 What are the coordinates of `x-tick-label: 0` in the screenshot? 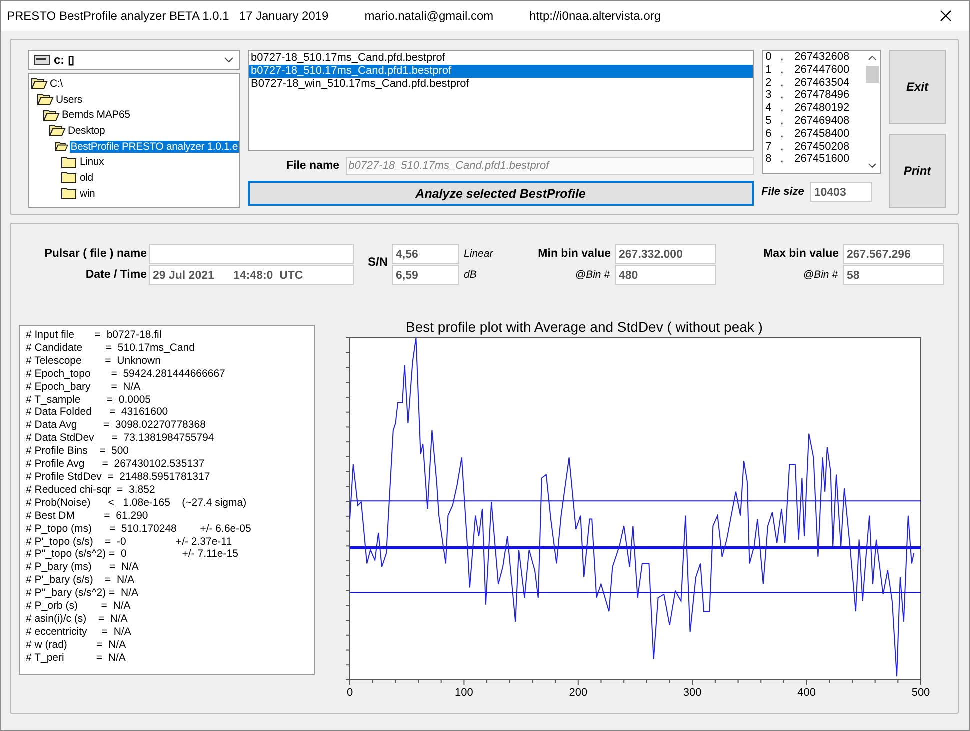 It's located at (350, 693).